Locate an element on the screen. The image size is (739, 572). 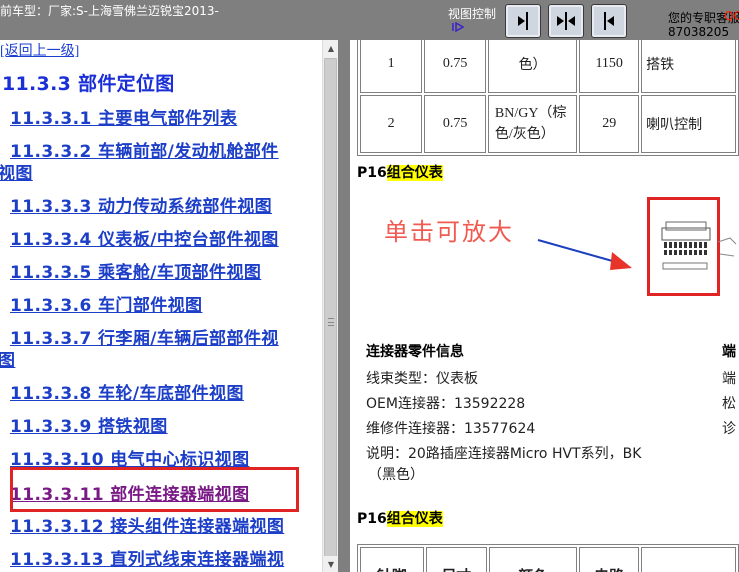
scroll-grip-icon is located at coordinates (331, 322).